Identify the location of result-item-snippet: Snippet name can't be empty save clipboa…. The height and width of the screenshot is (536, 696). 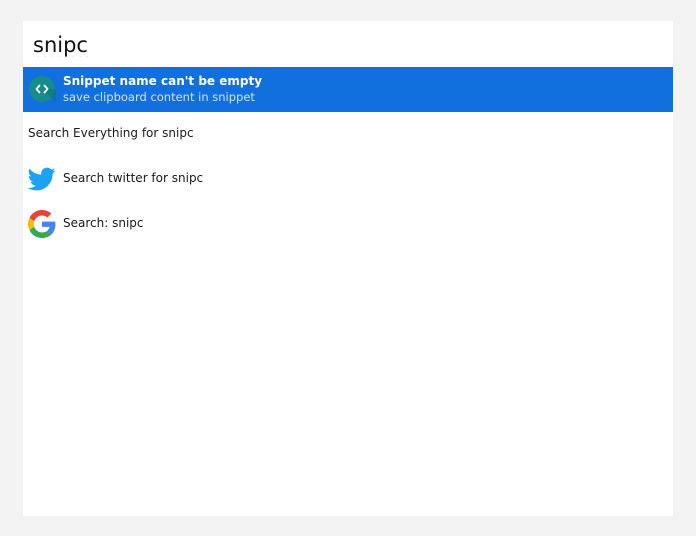
(348, 89).